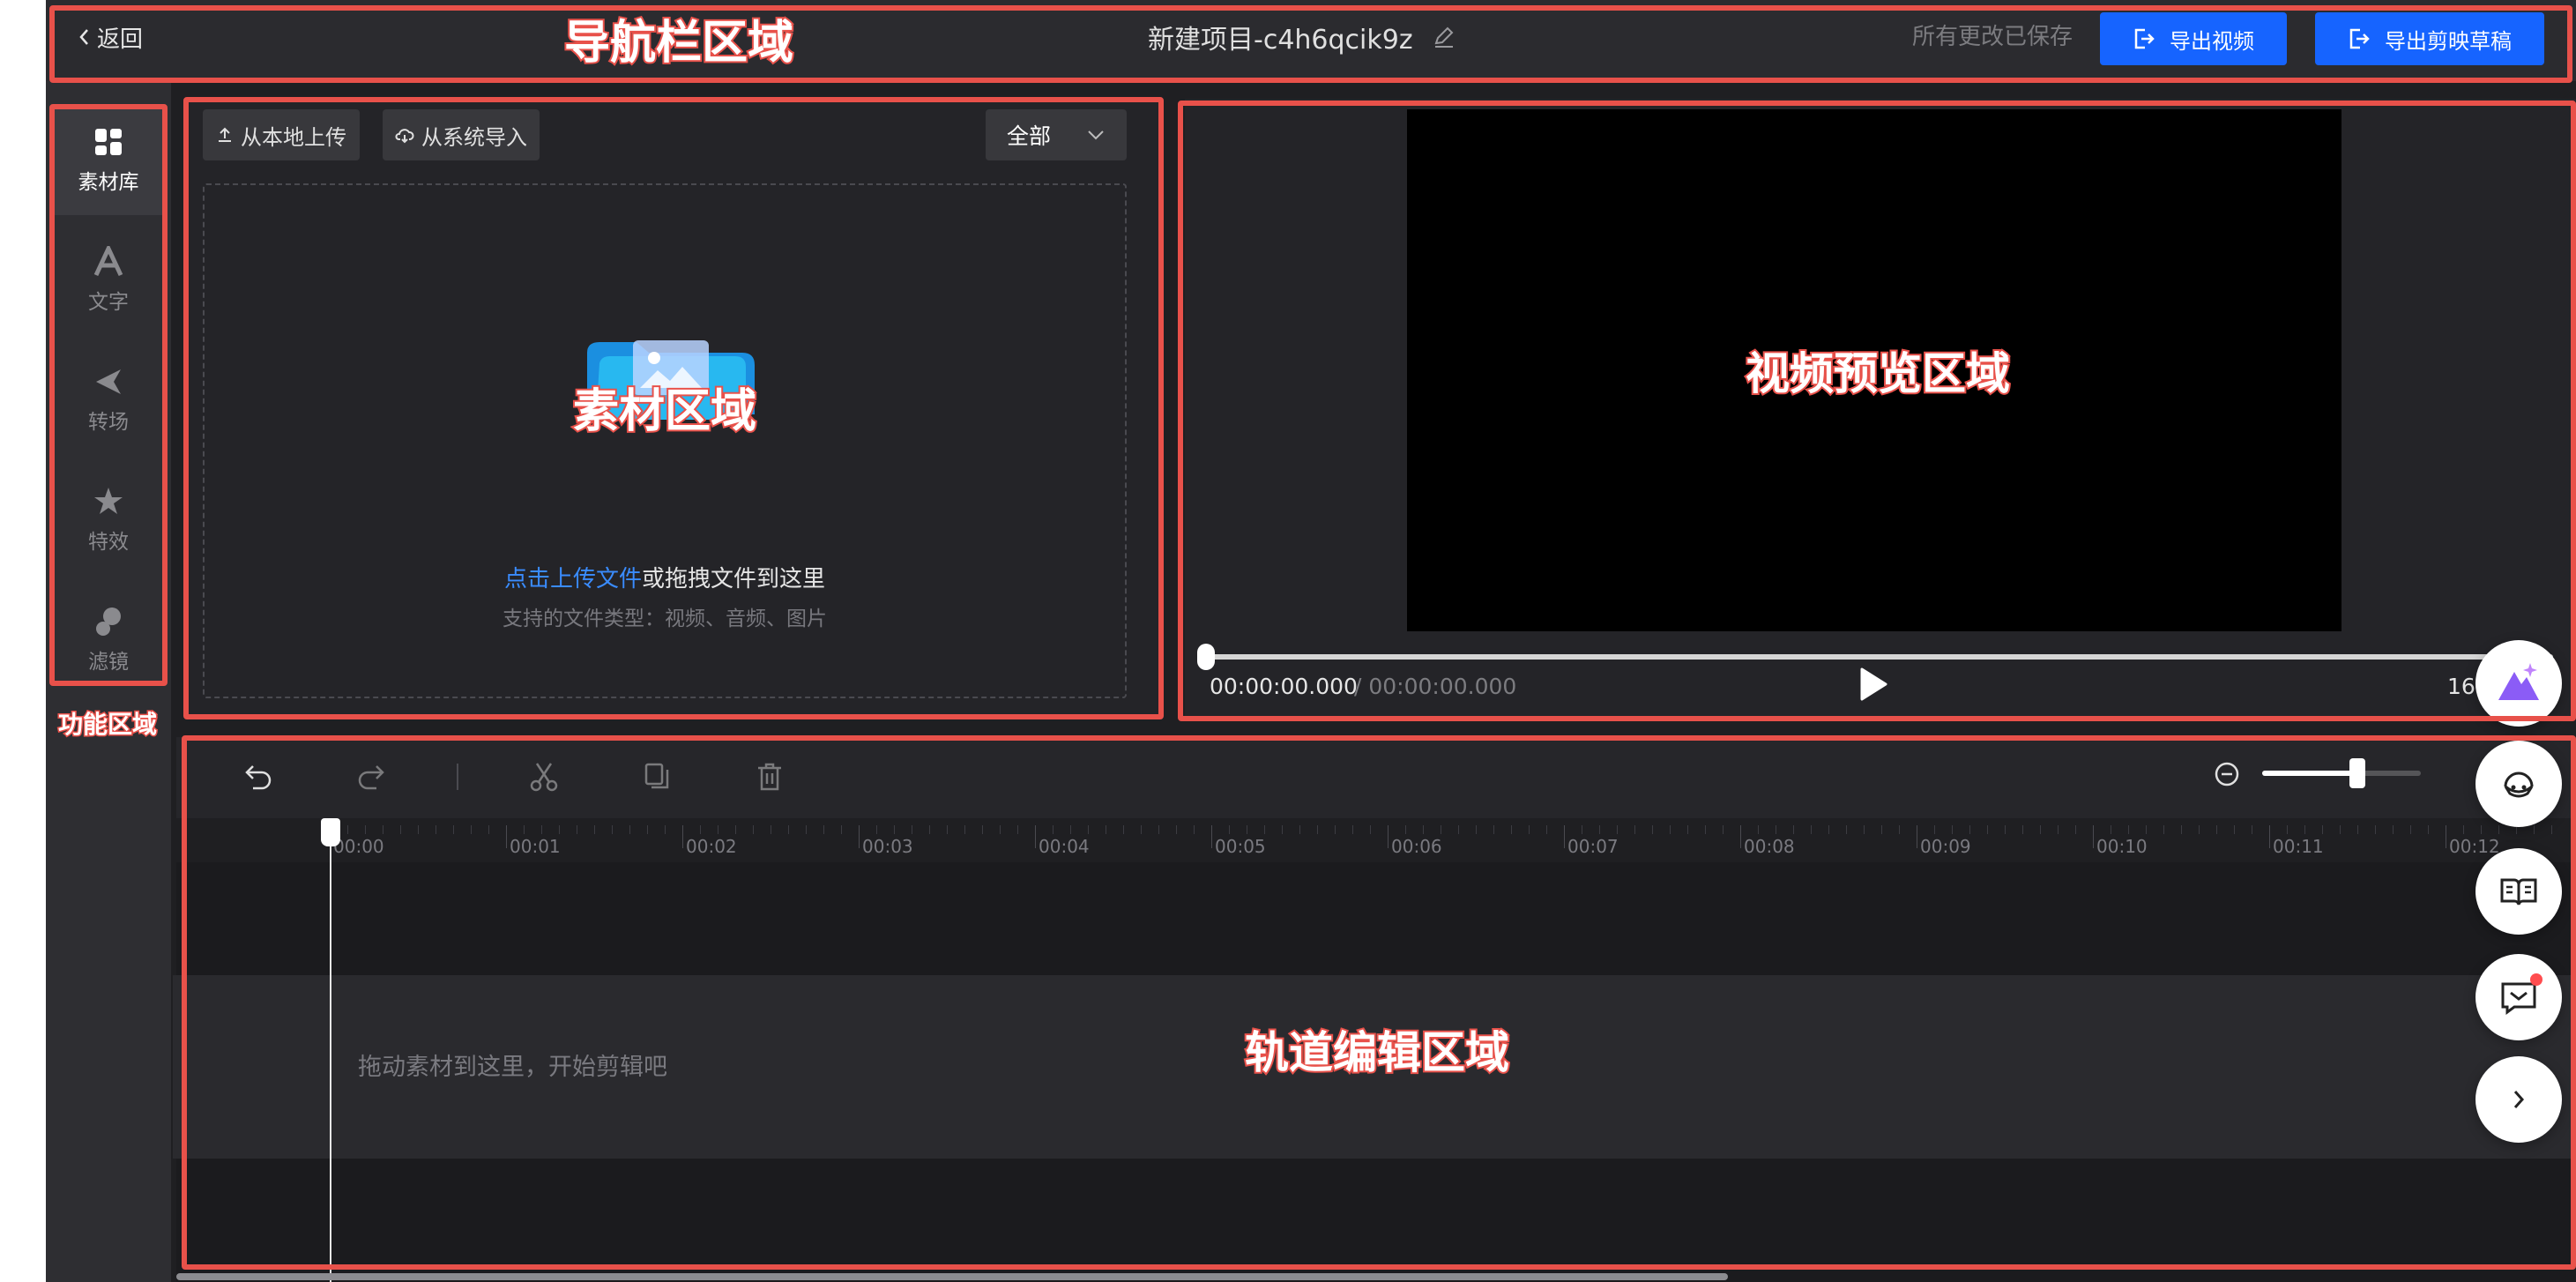 This screenshot has width=2576, height=1282. I want to click on annotation-label-material: 素材区域, so click(664, 412).